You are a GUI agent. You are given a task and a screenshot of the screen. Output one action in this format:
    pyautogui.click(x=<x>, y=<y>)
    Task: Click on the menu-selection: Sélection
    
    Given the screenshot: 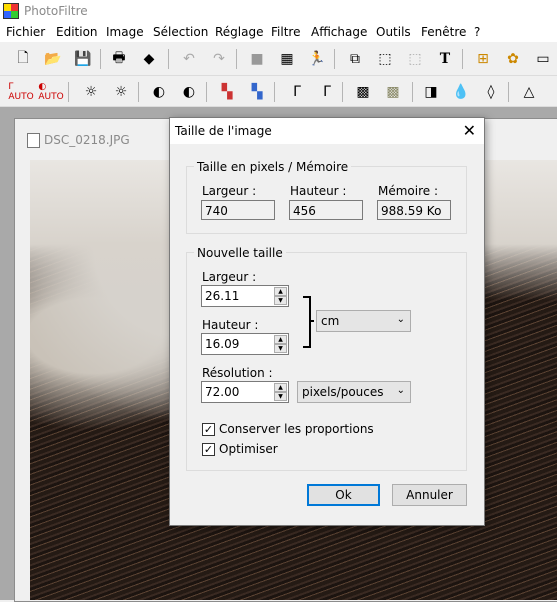 What is the action you would take?
    pyautogui.click(x=180, y=32)
    